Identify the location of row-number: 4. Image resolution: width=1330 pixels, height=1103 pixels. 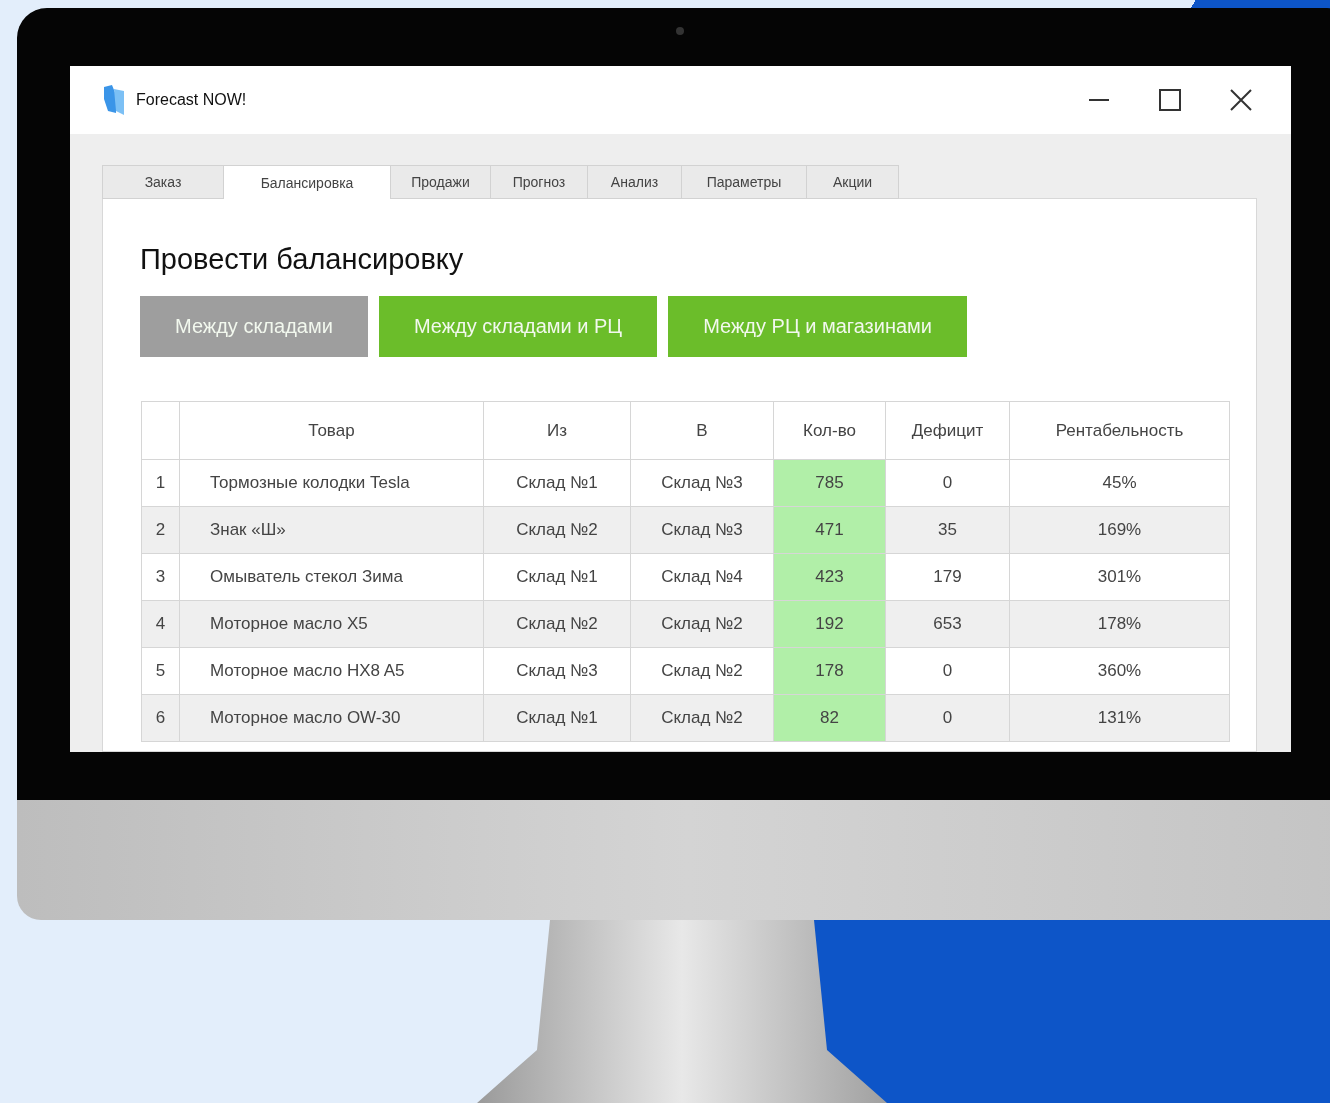
(160, 624).